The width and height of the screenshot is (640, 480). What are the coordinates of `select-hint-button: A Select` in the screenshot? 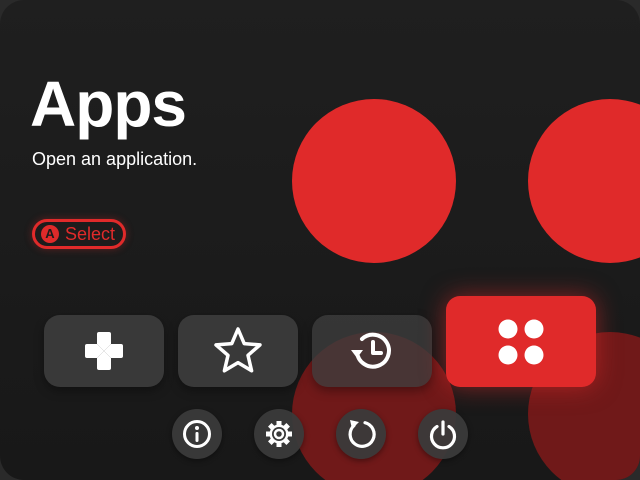 It's located at (79, 234).